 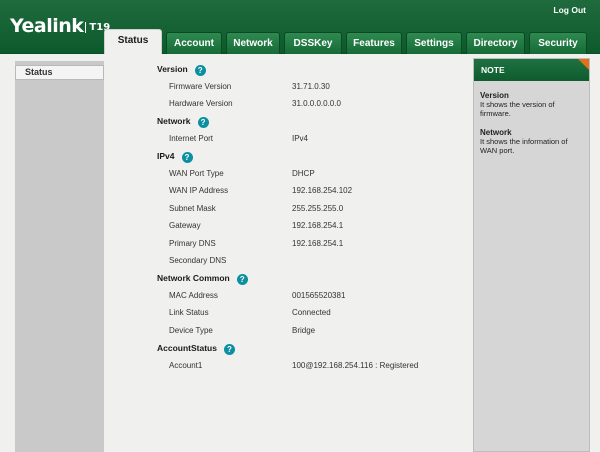 I want to click on tab-status: Status, so click(x=133, y=41).